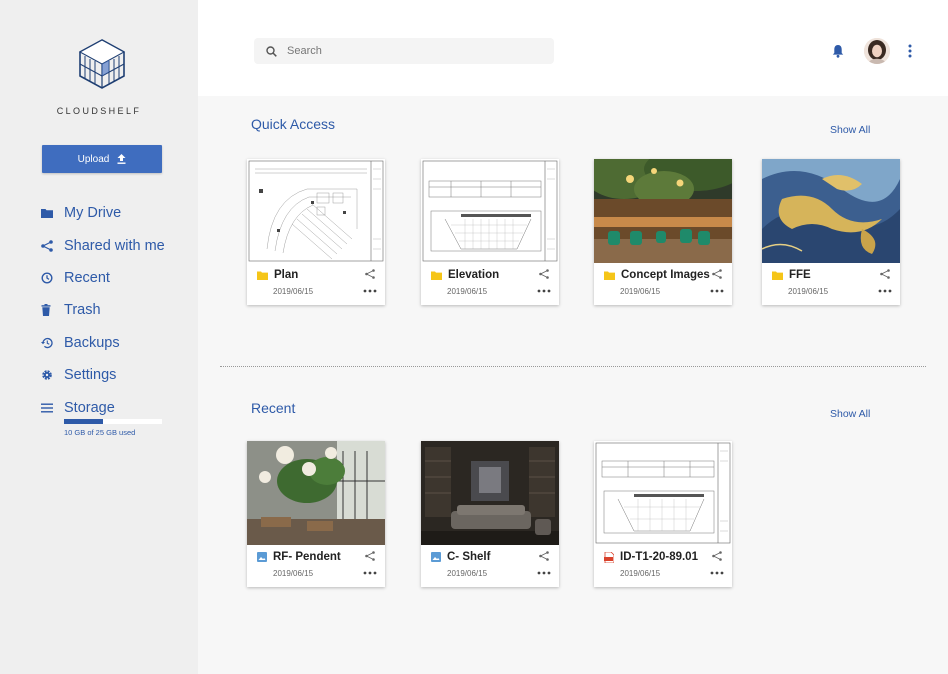 This screenshot has width=948, height=674. What do you see at coordinates (286, 275) in the screenshot?
I see `file-name: Plan` at bounding box center [286, 275].